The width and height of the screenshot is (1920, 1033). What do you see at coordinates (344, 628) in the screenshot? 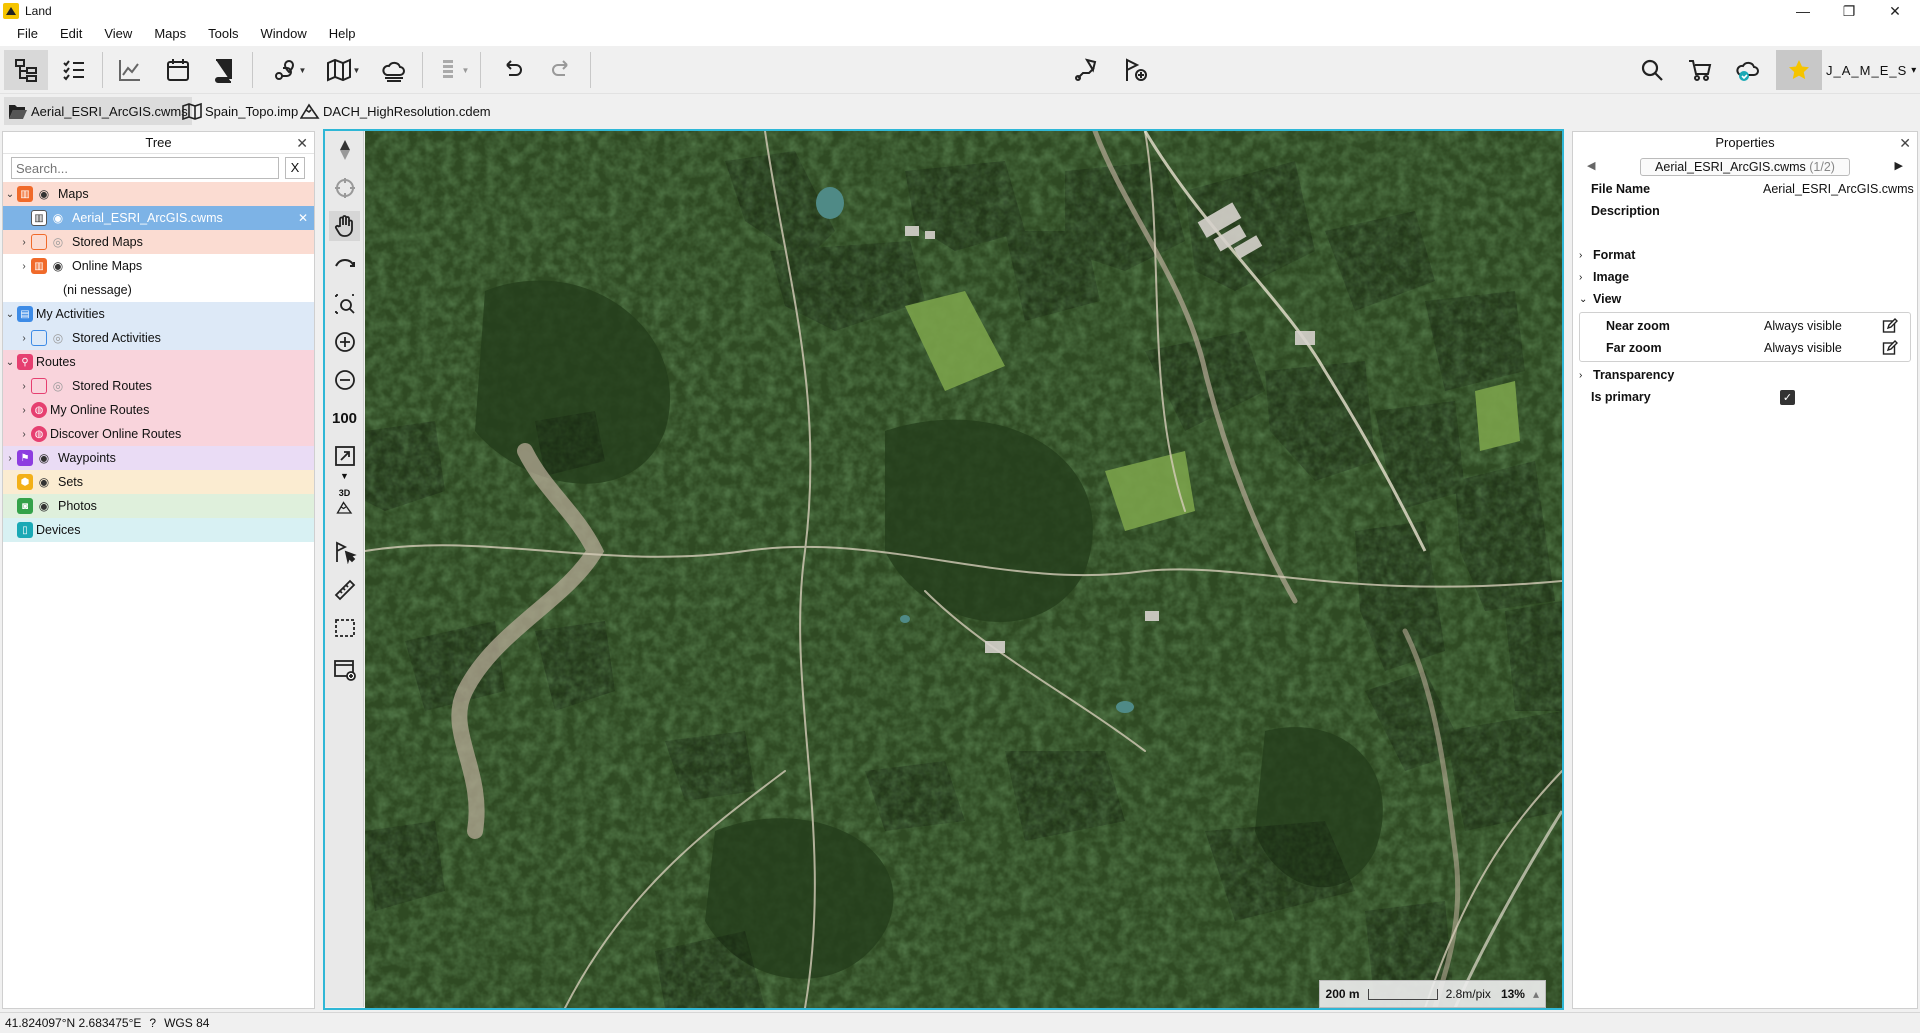
I see `select-area-button` at bounding box center [344, 628].